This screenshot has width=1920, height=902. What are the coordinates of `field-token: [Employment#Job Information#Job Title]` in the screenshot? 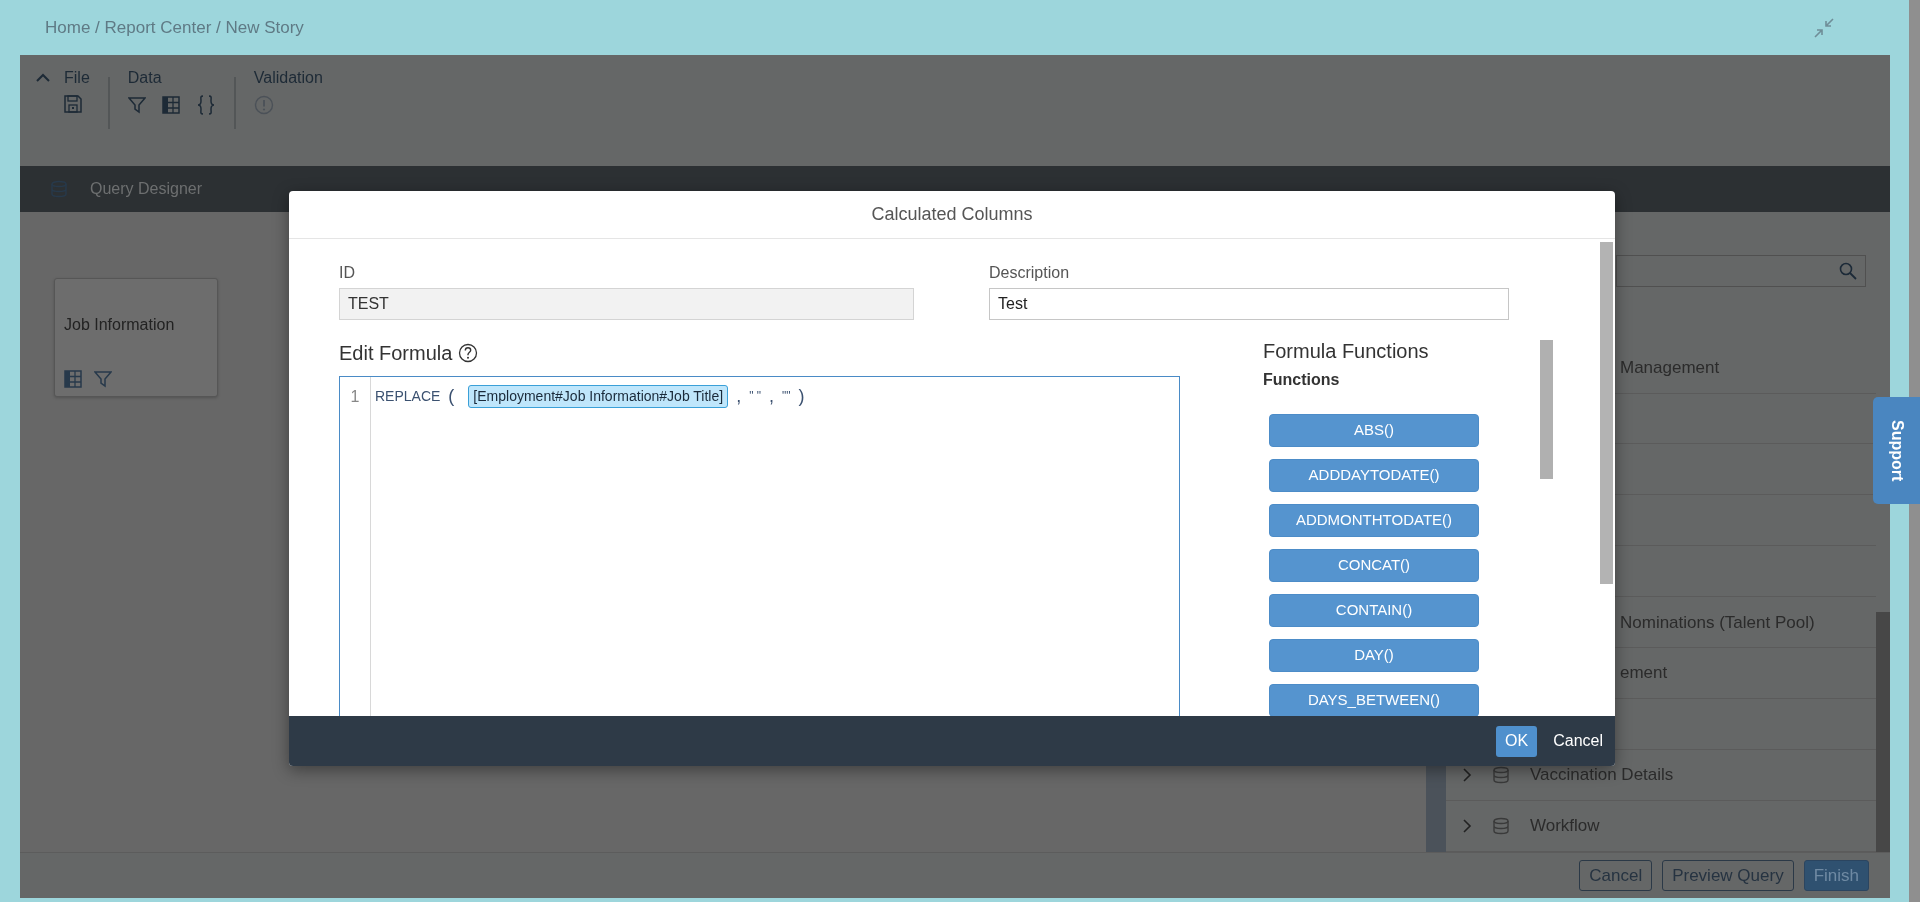 It's located at (598, 396).